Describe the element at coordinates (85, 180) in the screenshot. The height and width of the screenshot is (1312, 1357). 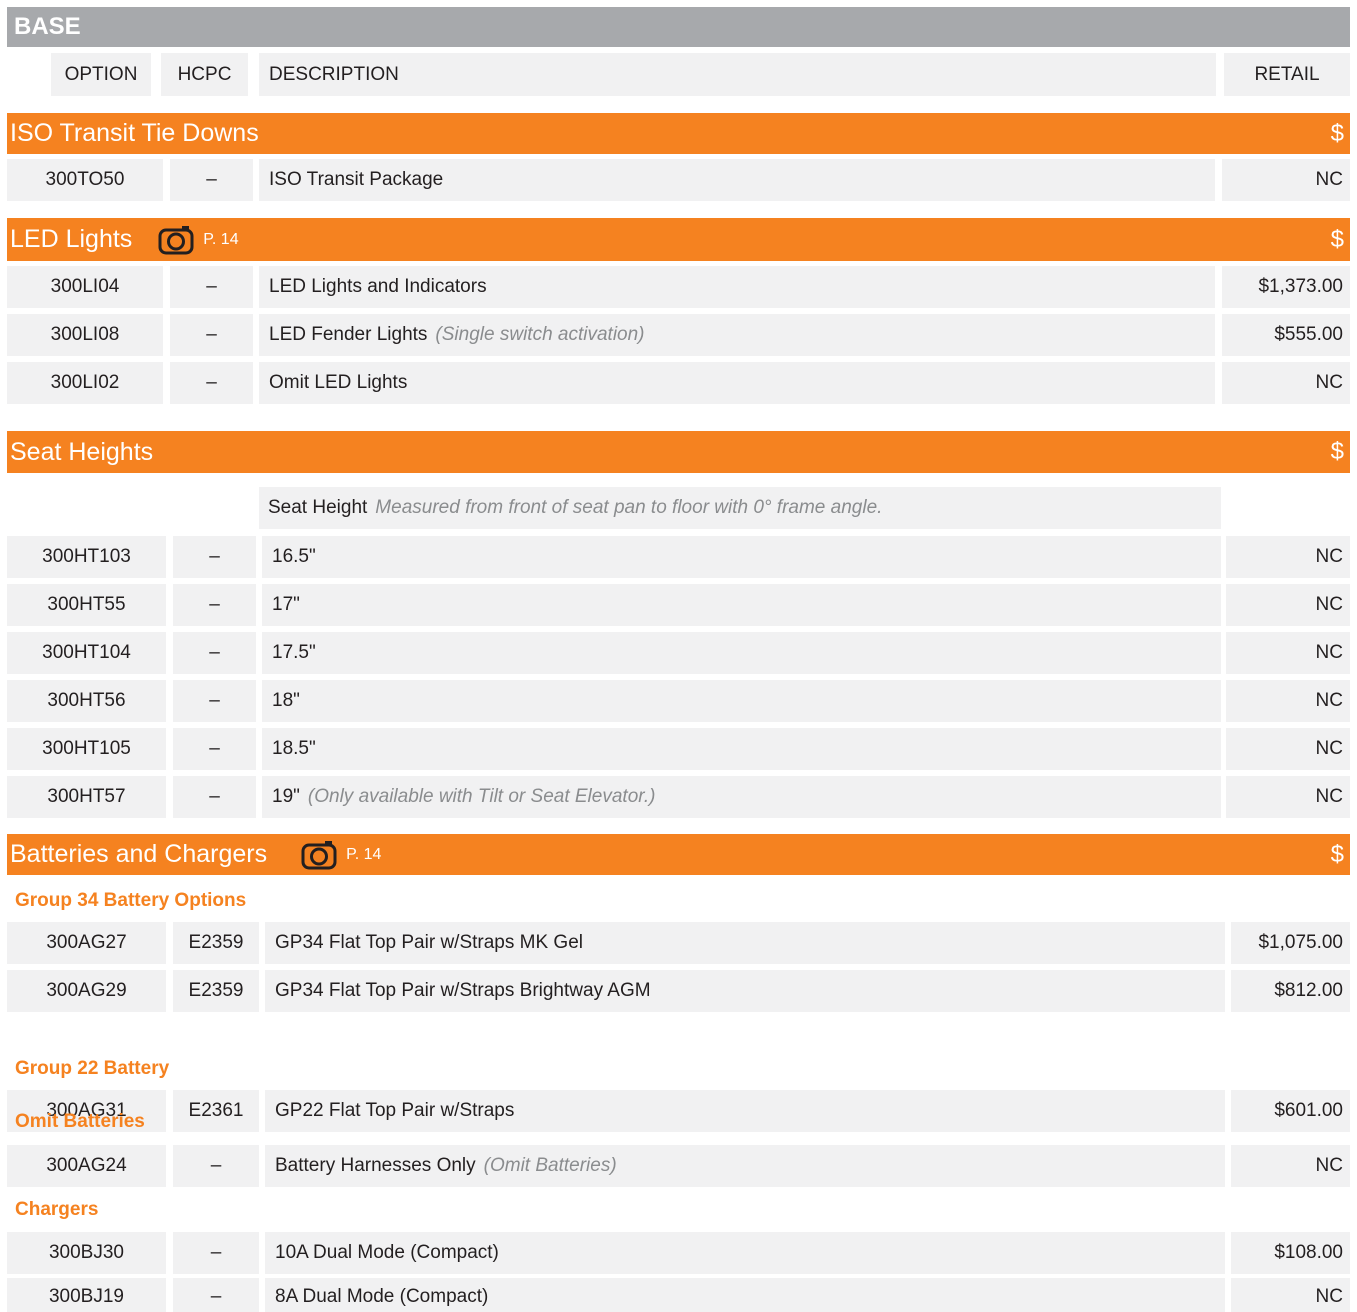
I see `option-code: 300TO50` at that location.